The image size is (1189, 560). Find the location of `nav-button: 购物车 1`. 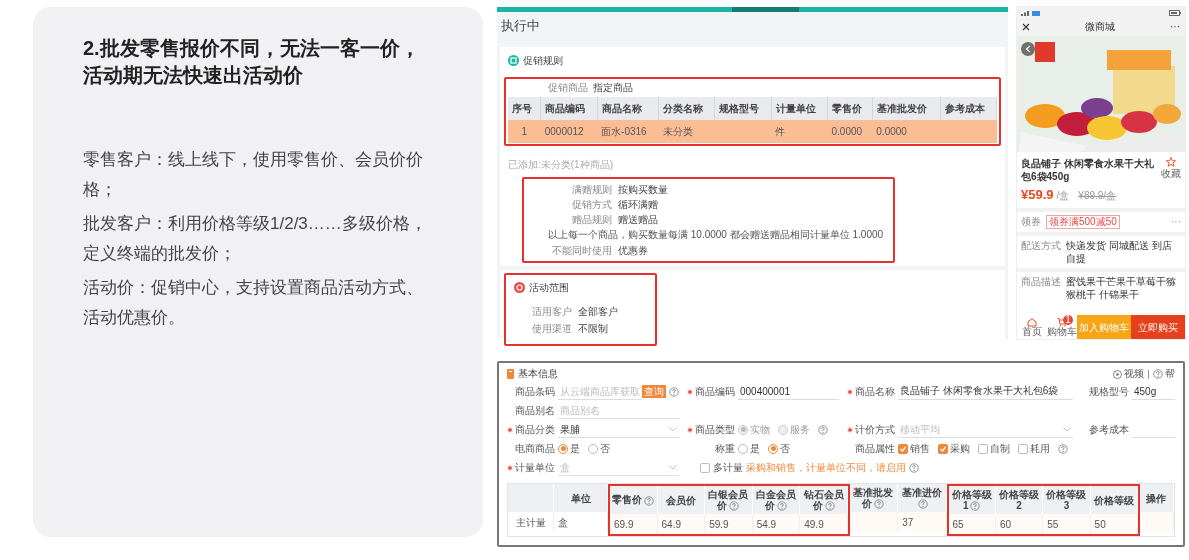

nav-button: 购物车 1 is located at coordinates (1062, 327).